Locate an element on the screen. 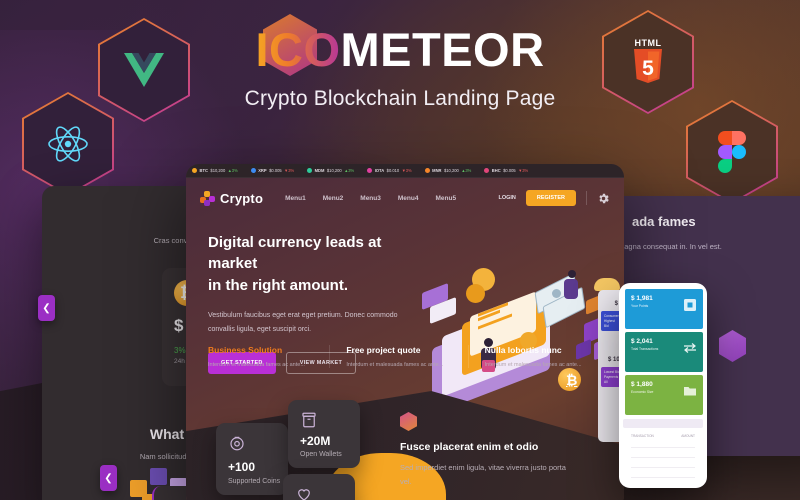 The width and height of the screenshot is (800, 500). carousel-prev-button-bottom: ❮ is located at coordinates (108, 478).